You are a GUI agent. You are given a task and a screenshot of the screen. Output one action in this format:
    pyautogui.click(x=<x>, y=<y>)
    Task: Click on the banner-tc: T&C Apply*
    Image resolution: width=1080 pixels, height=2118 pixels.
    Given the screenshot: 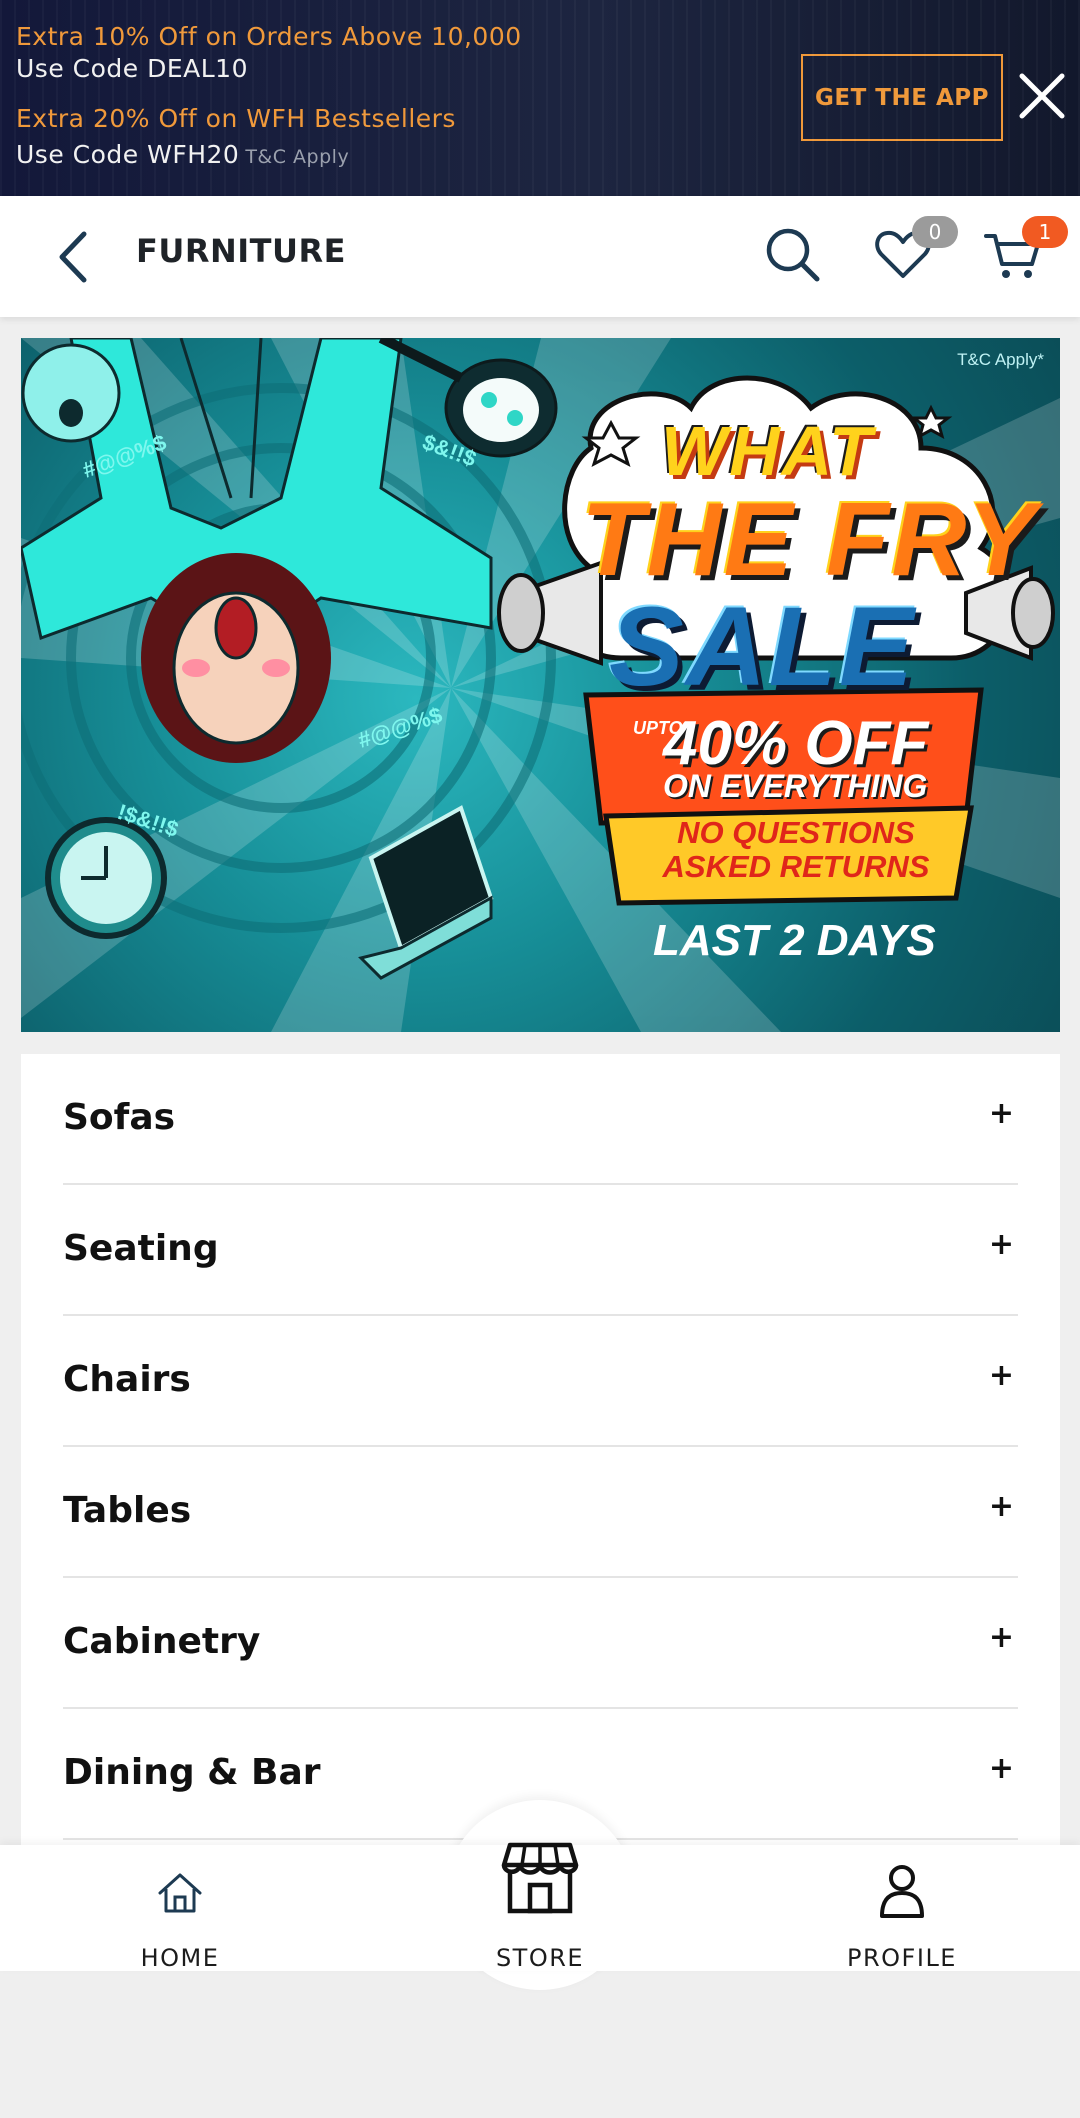 What is the action you would take?
    pyautogui.click(x=1000, y=359)
    